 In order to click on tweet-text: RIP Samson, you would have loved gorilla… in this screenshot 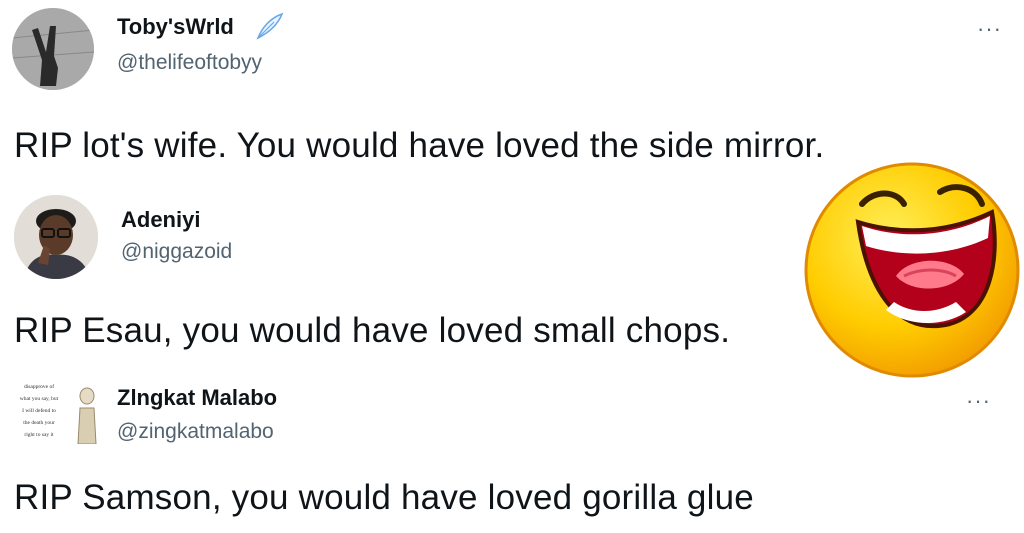, I will do `click(384, 497)`.